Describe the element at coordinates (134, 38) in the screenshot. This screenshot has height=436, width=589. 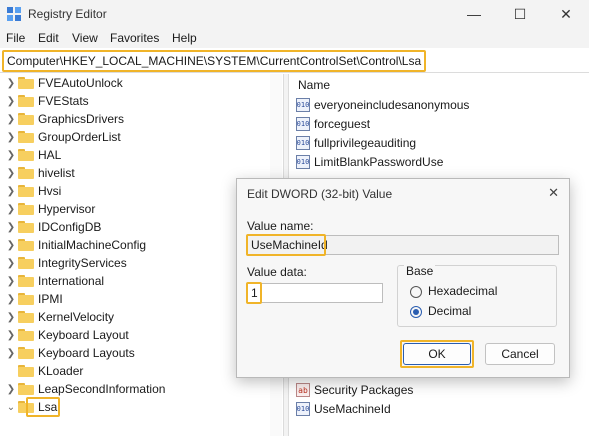
I see `menu-favorites: Favorites` at that location.